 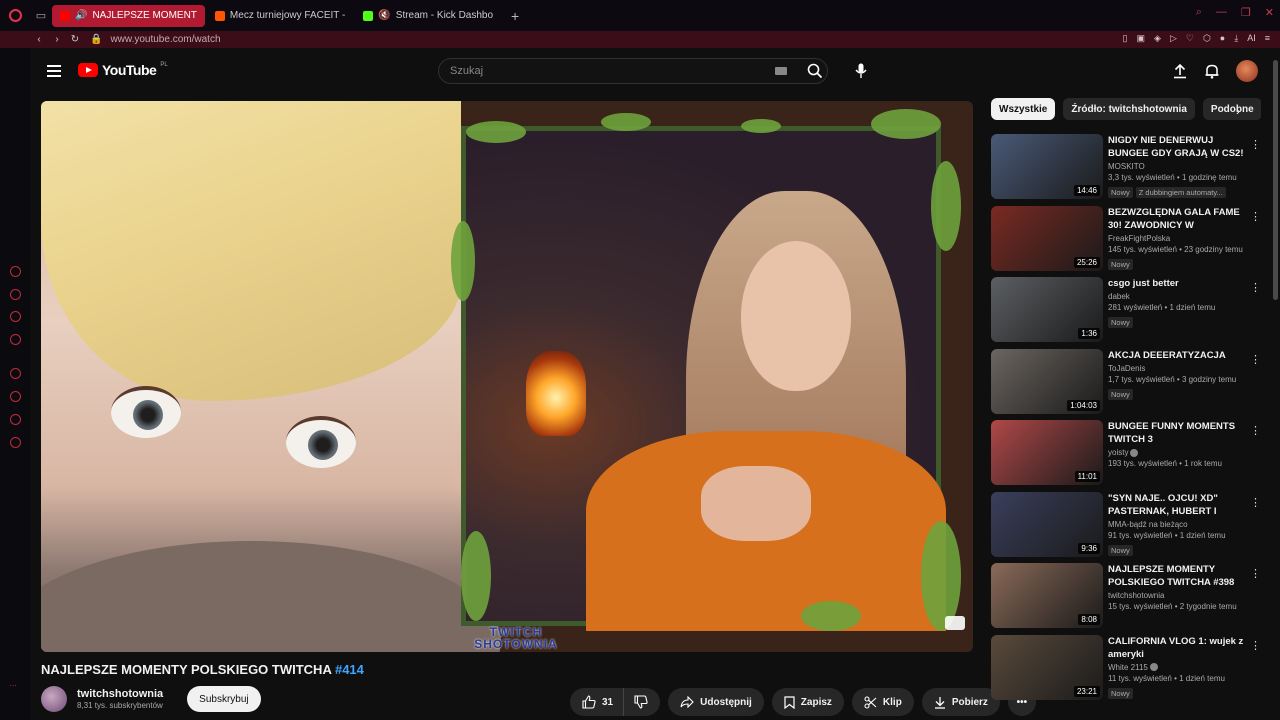 I want to click on channel-avatar, so click(x=54, y=699).